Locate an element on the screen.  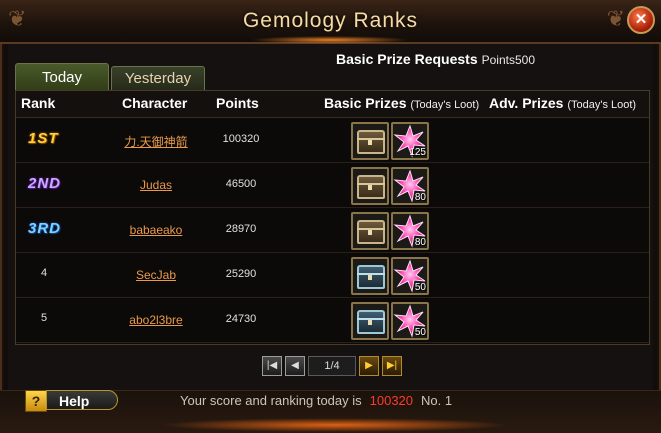
rank-text: No. 1 is located at coordinates (437, 400).